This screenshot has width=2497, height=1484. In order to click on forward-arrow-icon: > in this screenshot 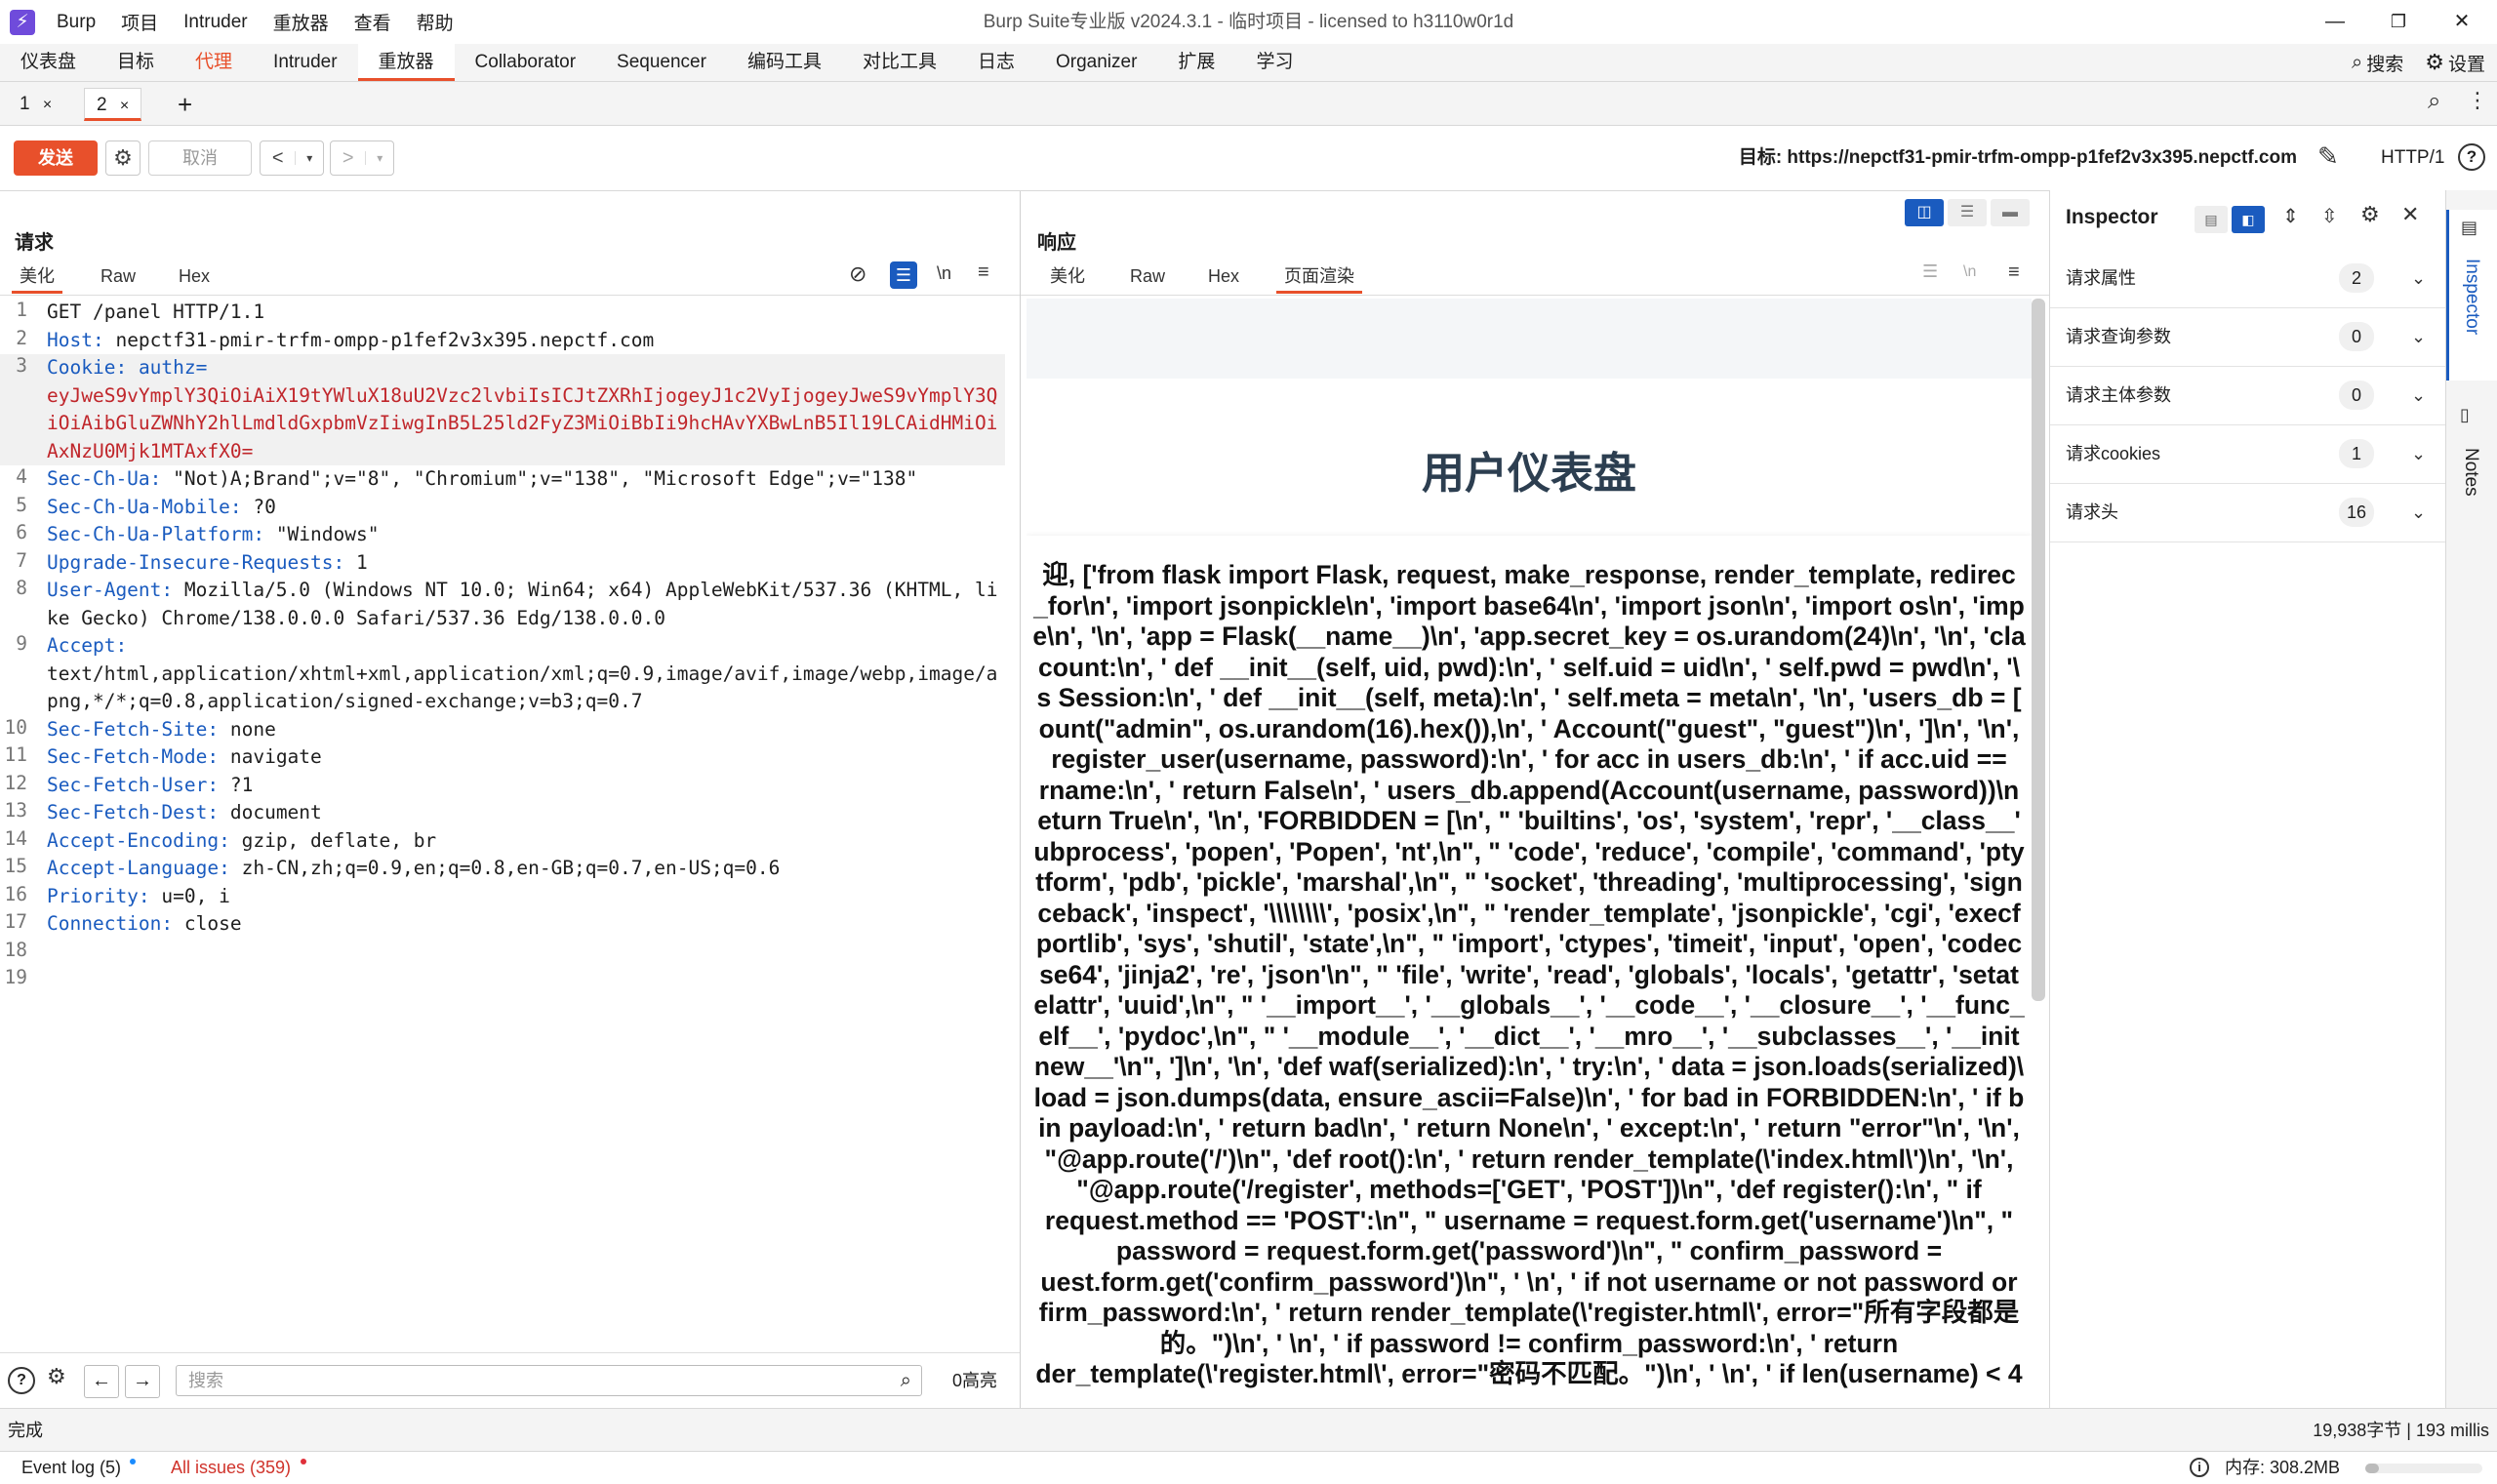, I will do `click(348, 158)`.